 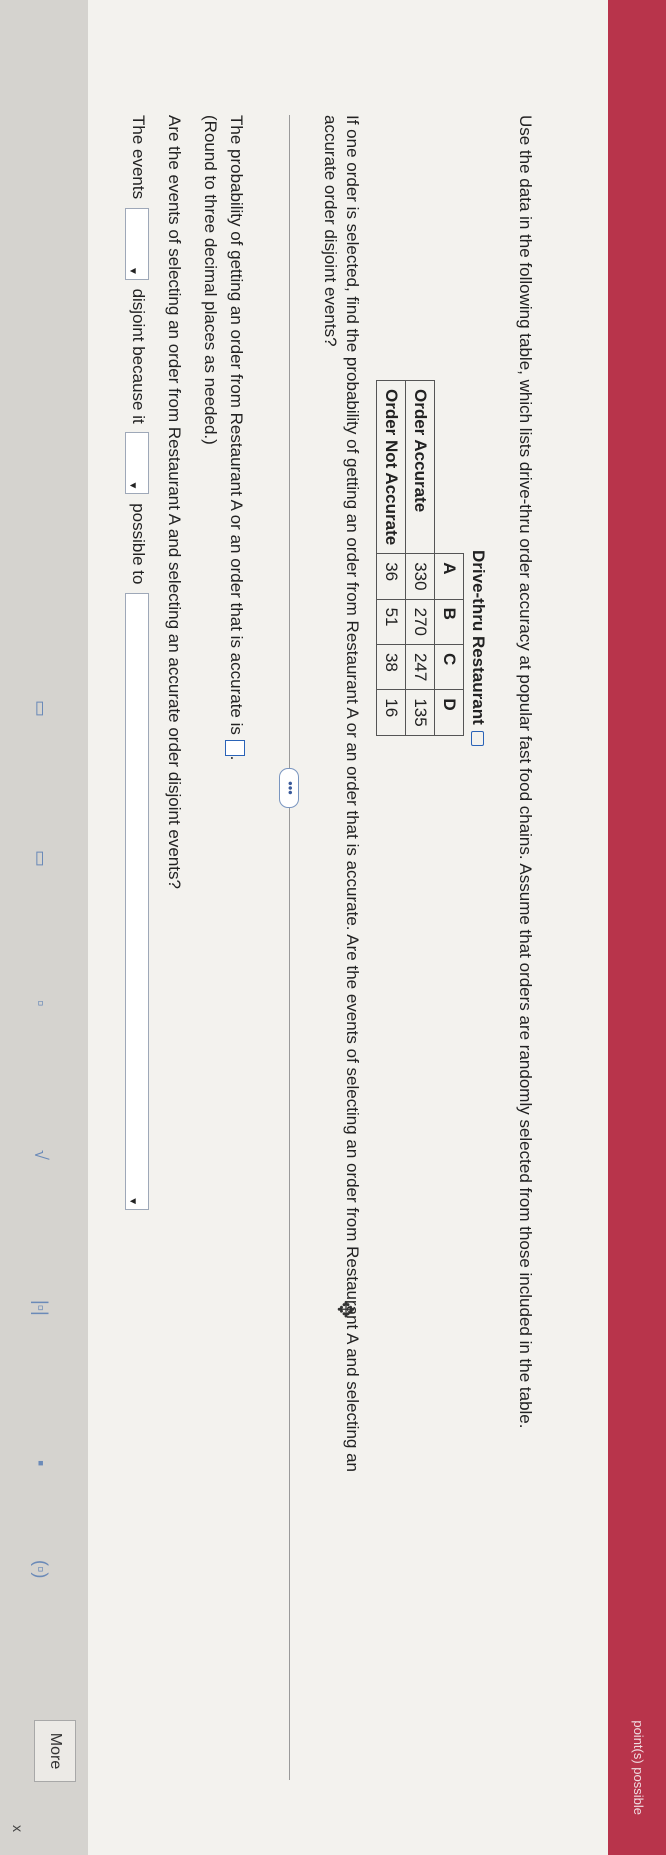 I want to click on table-row: Order Accurate 330 270 247 135, so click(x=420, y=558).